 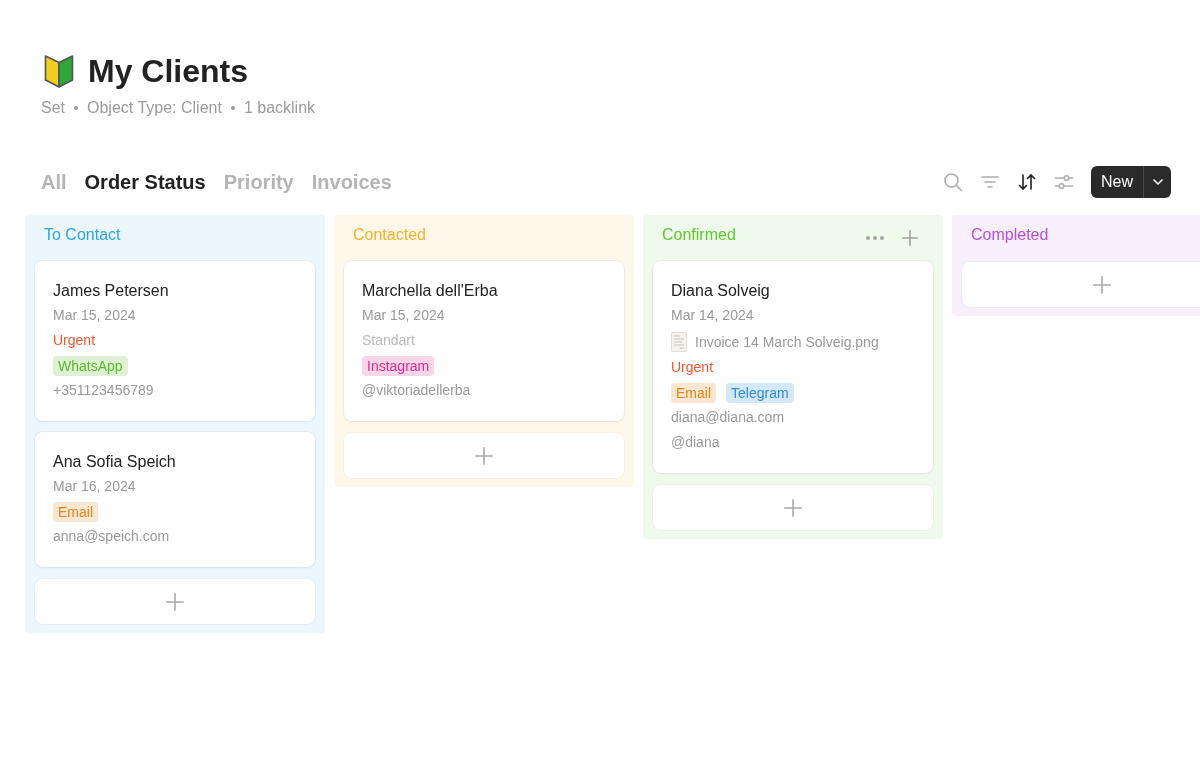 What do you see at coordinates (430, 291) in the screenshot?
I see `client-name: Marchella dell'Erba` at bounding box center [430, 291].